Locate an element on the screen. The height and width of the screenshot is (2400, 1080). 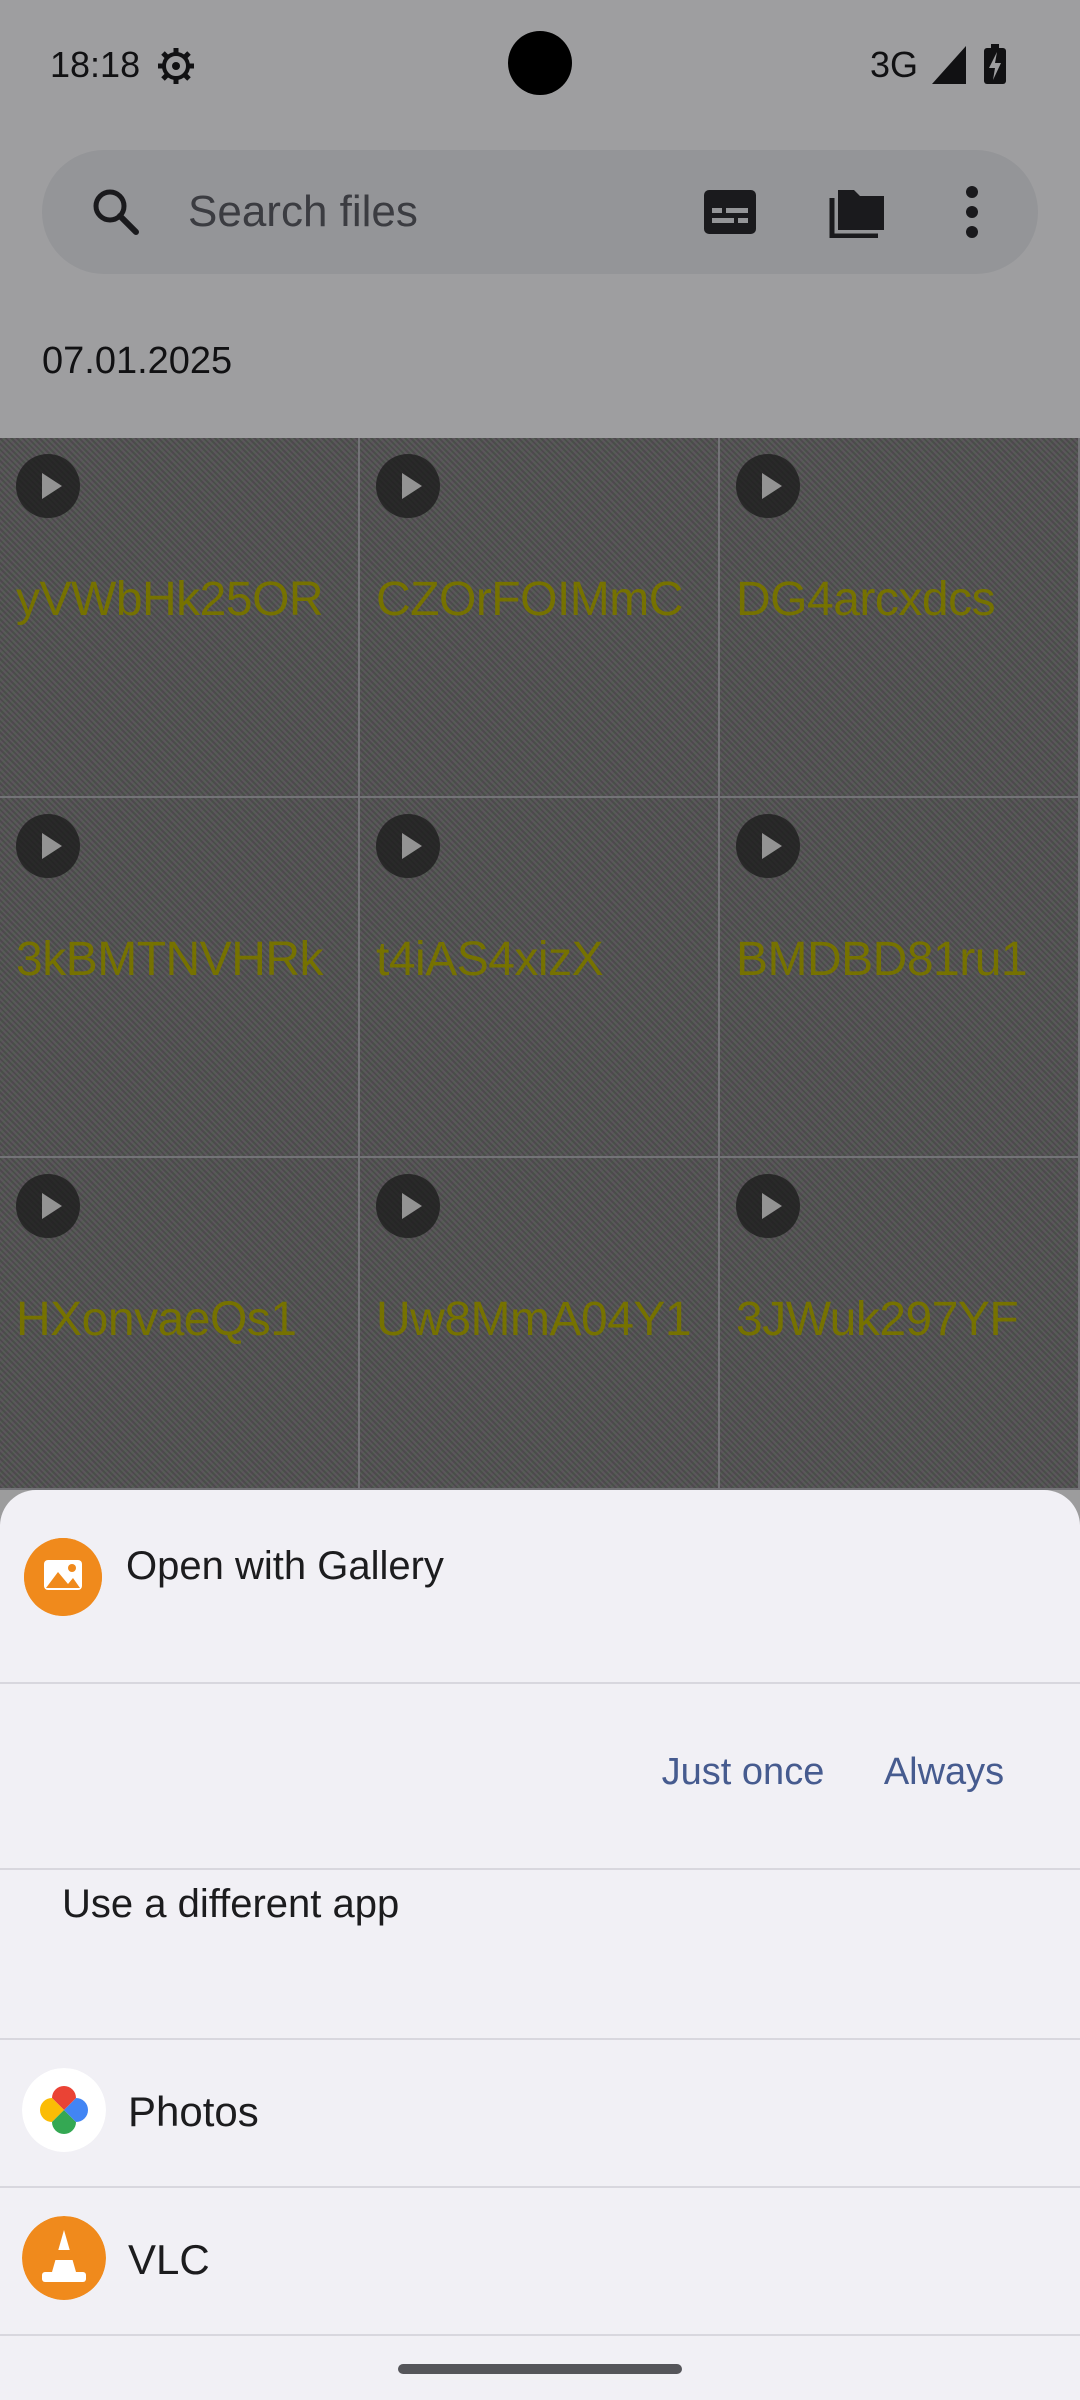
app-option-label: Photos is located at coordinates (193, 2111).